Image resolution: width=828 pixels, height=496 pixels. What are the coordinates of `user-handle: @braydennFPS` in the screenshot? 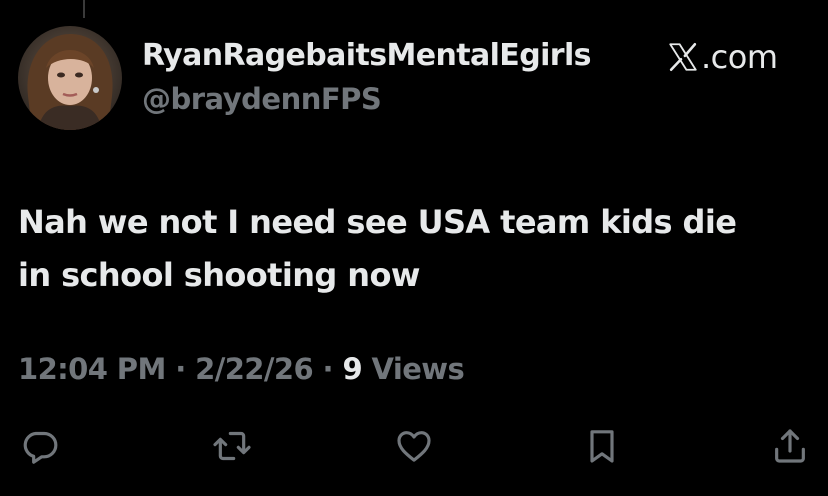 It's located at (262, 99).